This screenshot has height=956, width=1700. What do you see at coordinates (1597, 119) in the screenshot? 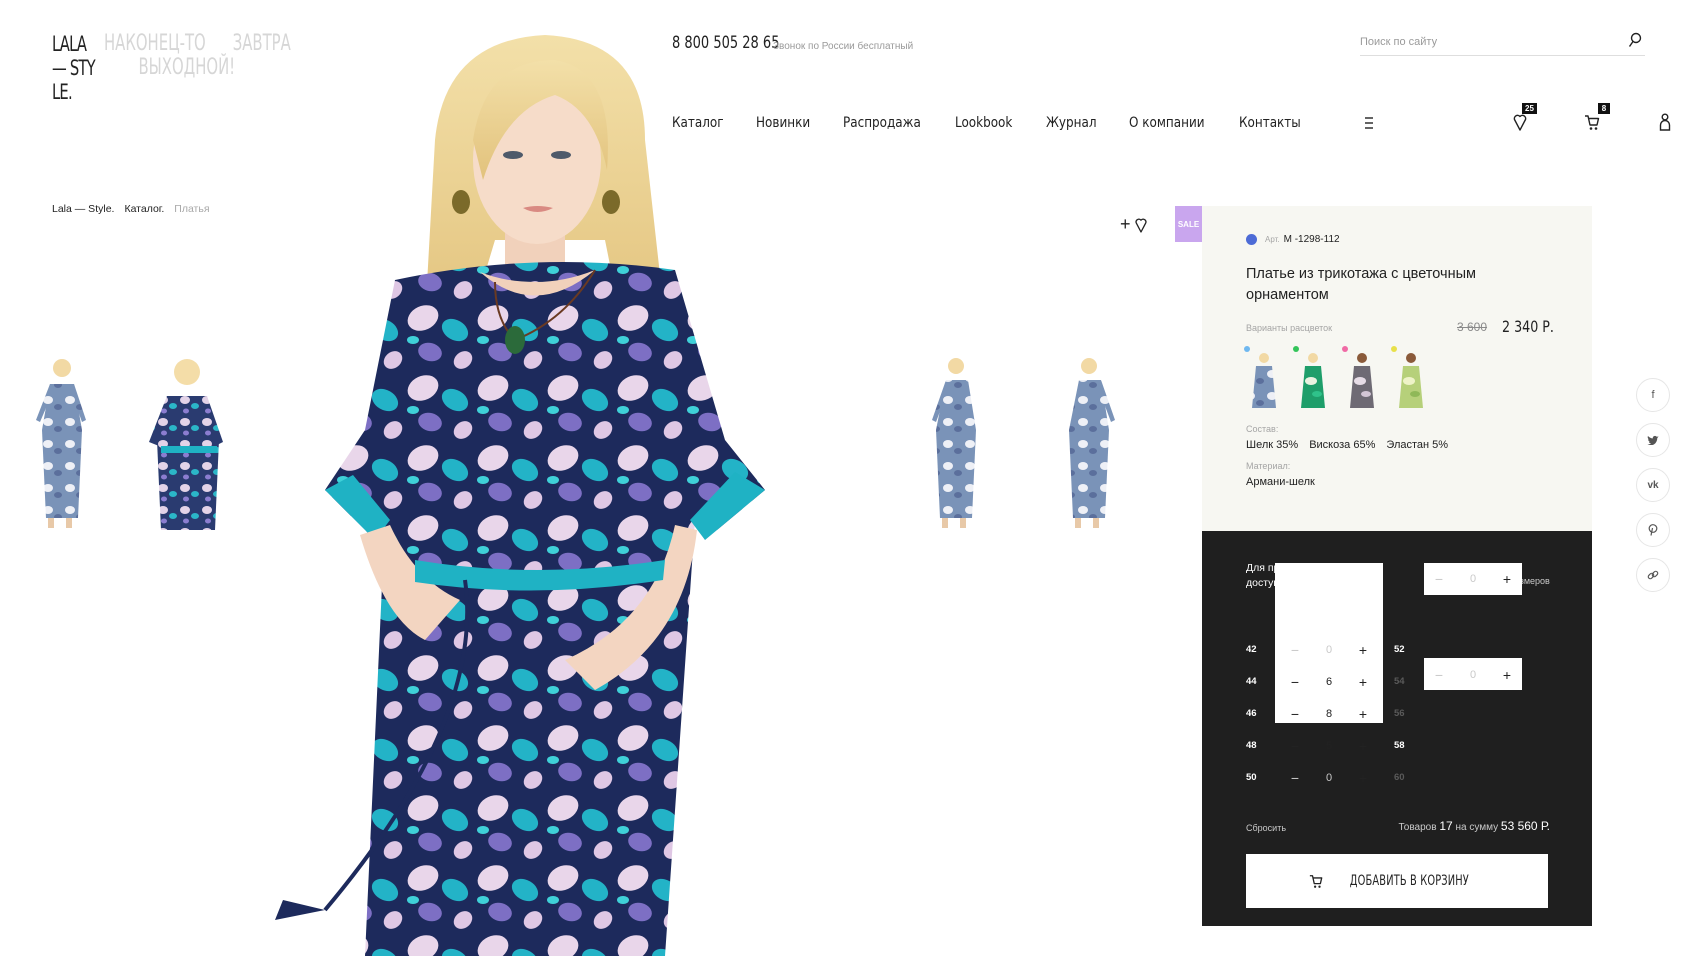
I see `cart-button: 8` at bounding box center [1597, 119].